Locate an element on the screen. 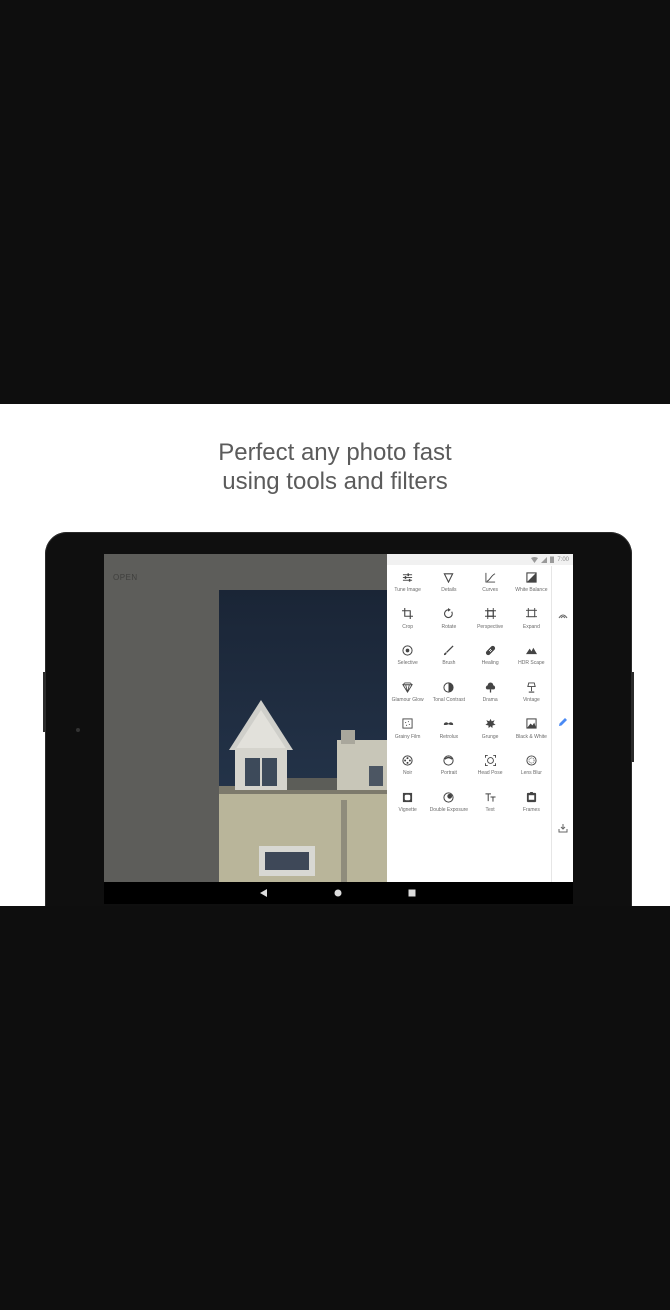  tool-tune-image: Tune Image is located at coordinates (407, 584).